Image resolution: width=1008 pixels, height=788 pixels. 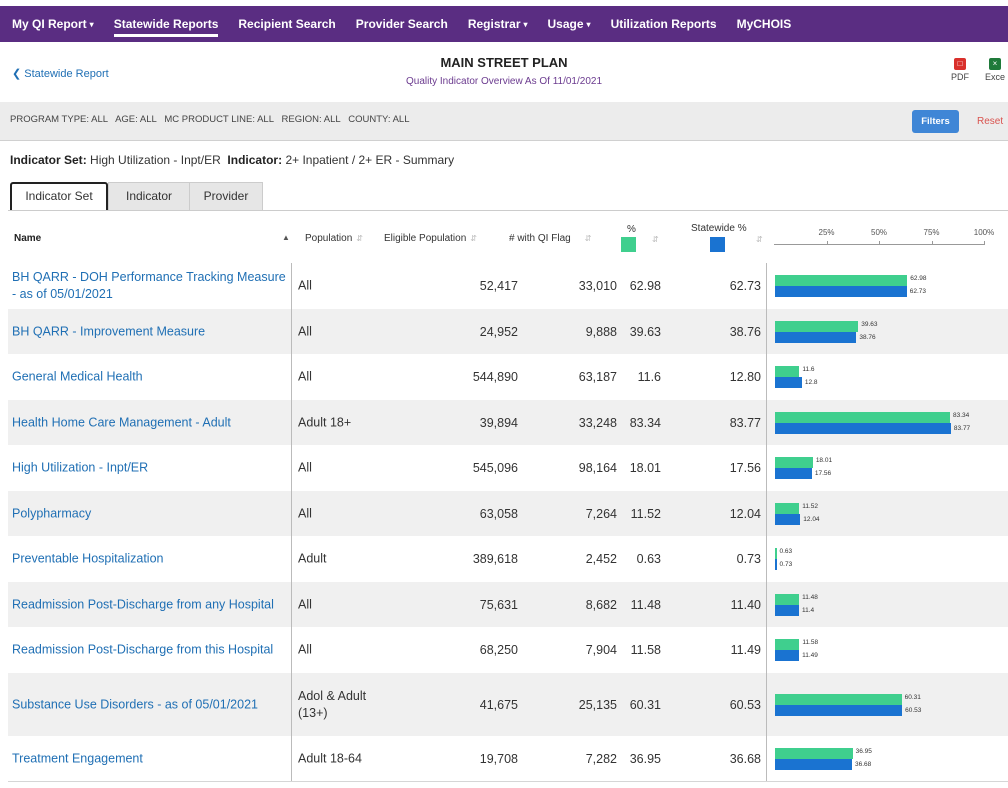 What do you see at coordinates (745, 331) in the screenshot?
I see `statewide-value: 38.76` at bounding box center [745, 331].